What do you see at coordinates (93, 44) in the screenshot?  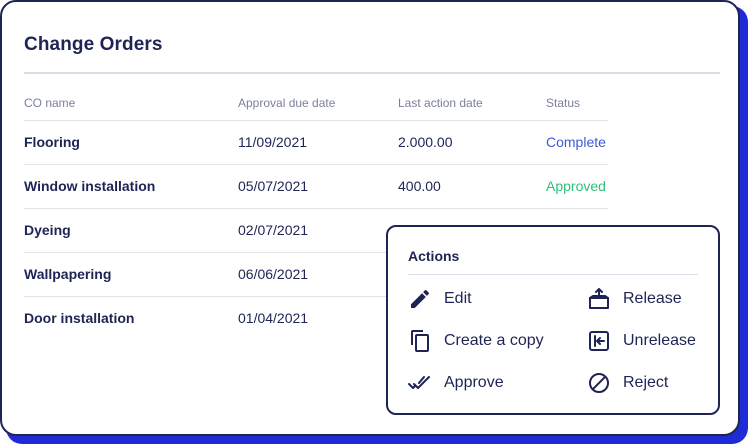 I see `page-title: Change Orders` at bounding box center [93, 44].